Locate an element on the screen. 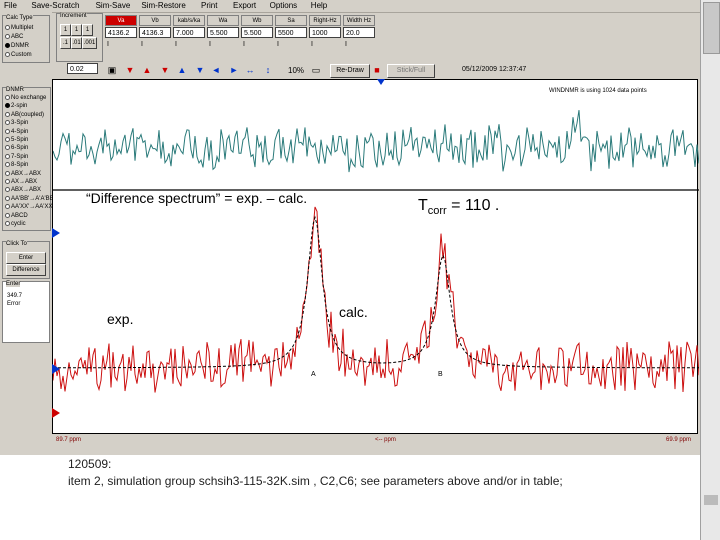 This screenshot has width=720, height=540. tcorr-sub: corr is located at coordinates (437, 211).